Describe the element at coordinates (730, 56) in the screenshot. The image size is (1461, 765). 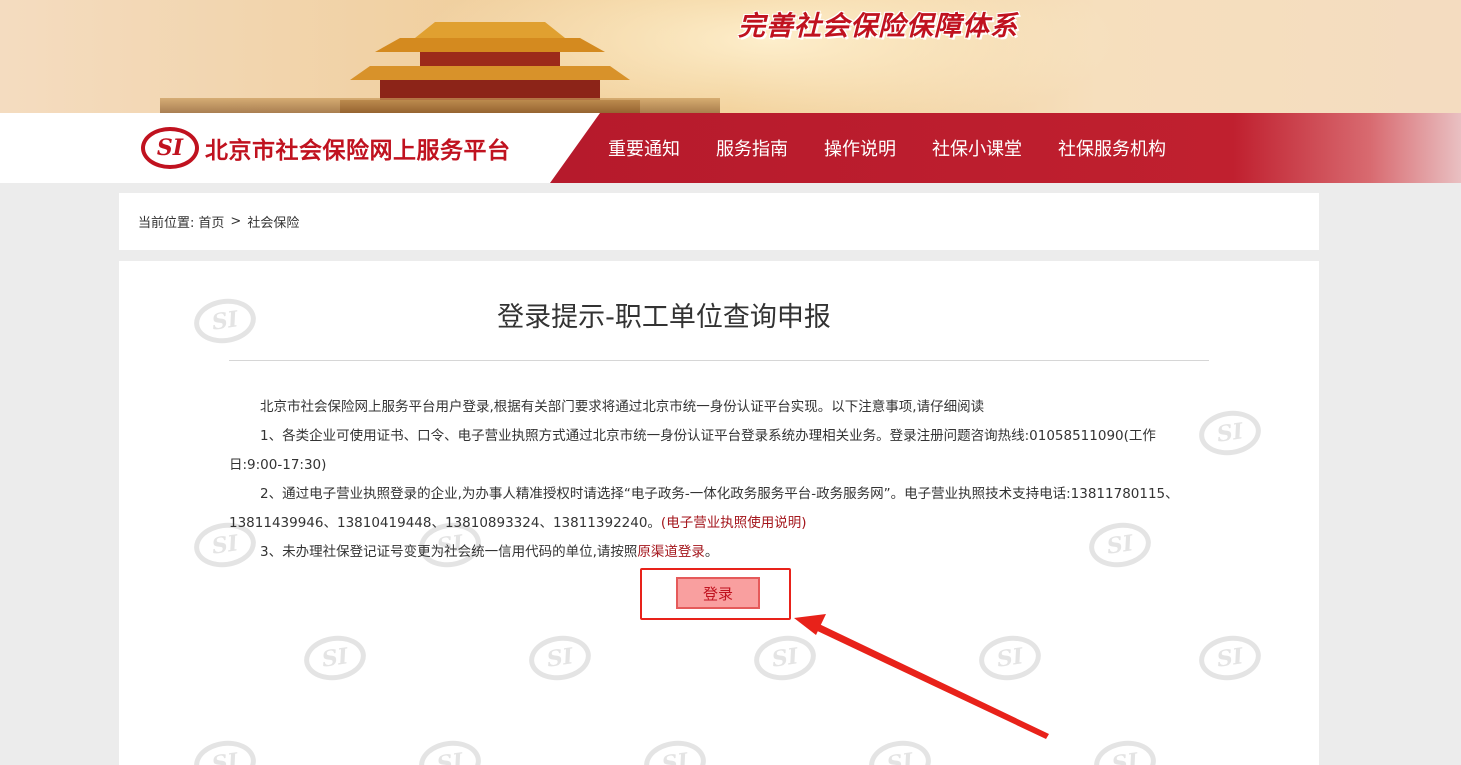
I see `top-banner: 完善社会保险保障体系` at that location.